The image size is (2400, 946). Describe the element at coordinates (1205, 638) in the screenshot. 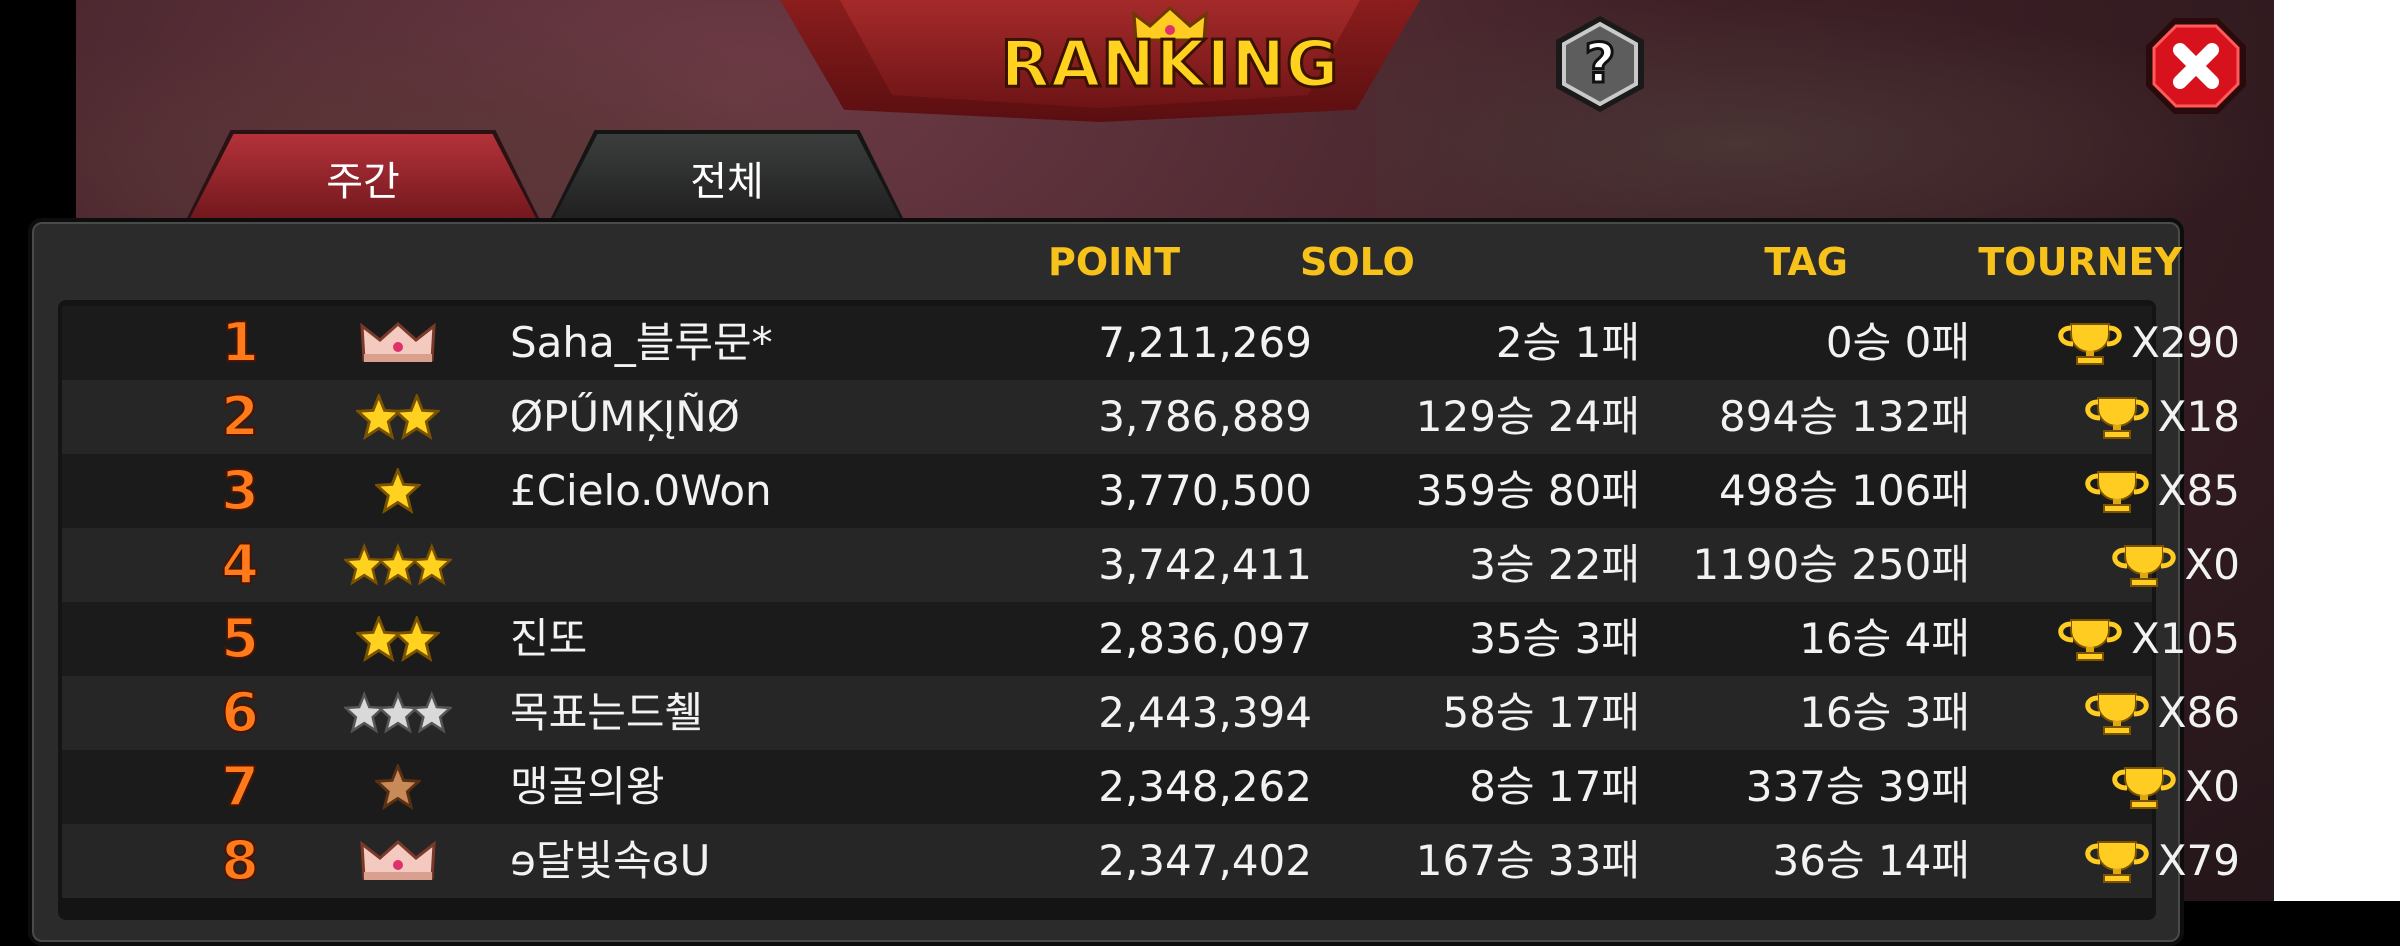

I see `point-value: 2,836,097` at that location.